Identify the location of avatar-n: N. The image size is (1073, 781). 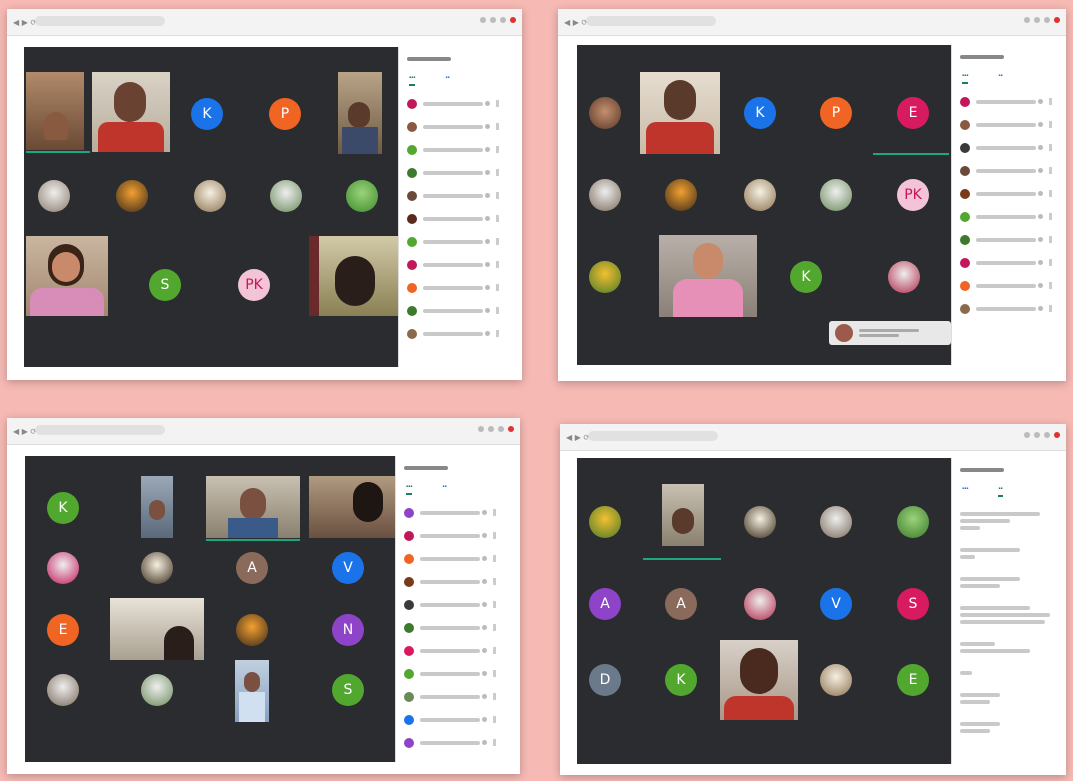
(348, 630).